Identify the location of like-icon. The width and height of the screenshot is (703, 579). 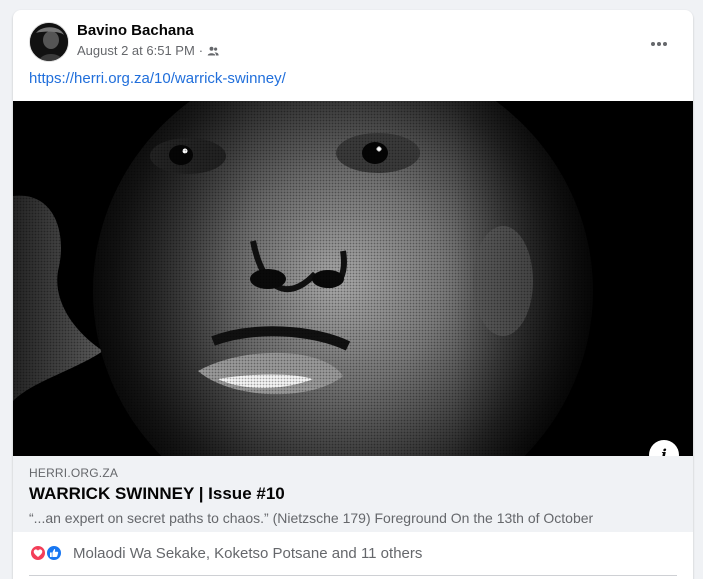
(54, 553).